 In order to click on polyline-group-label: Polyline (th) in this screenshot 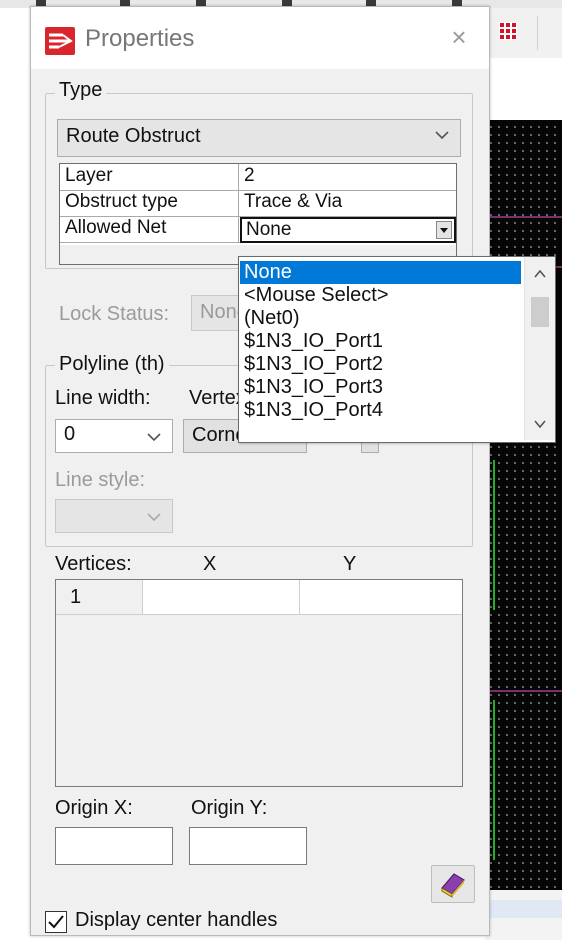, I will do `click(112, 364)`.